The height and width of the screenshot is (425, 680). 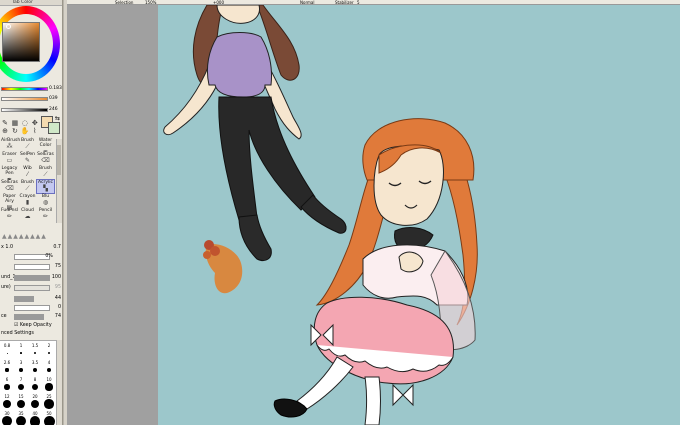 I want to click on brush-tool-eraser: Eraser ▭, so click(x=9, y=158).